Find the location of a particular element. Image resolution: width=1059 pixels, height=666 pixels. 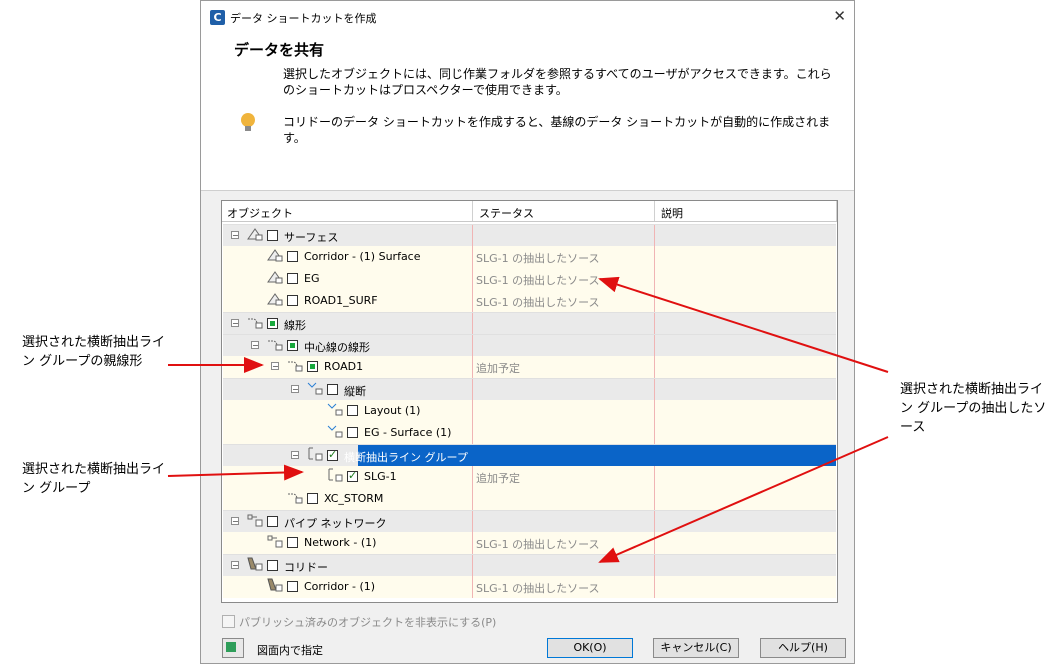

arrow-to-eg-source is located at coordinates (743, 324).